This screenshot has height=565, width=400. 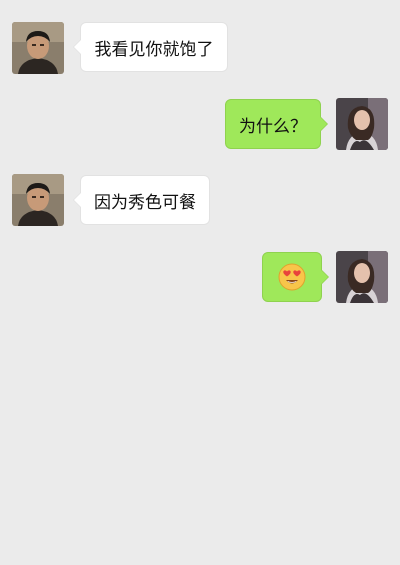 I want to click on message-text: 因为秀色可餐, so click(x=145, y=202).